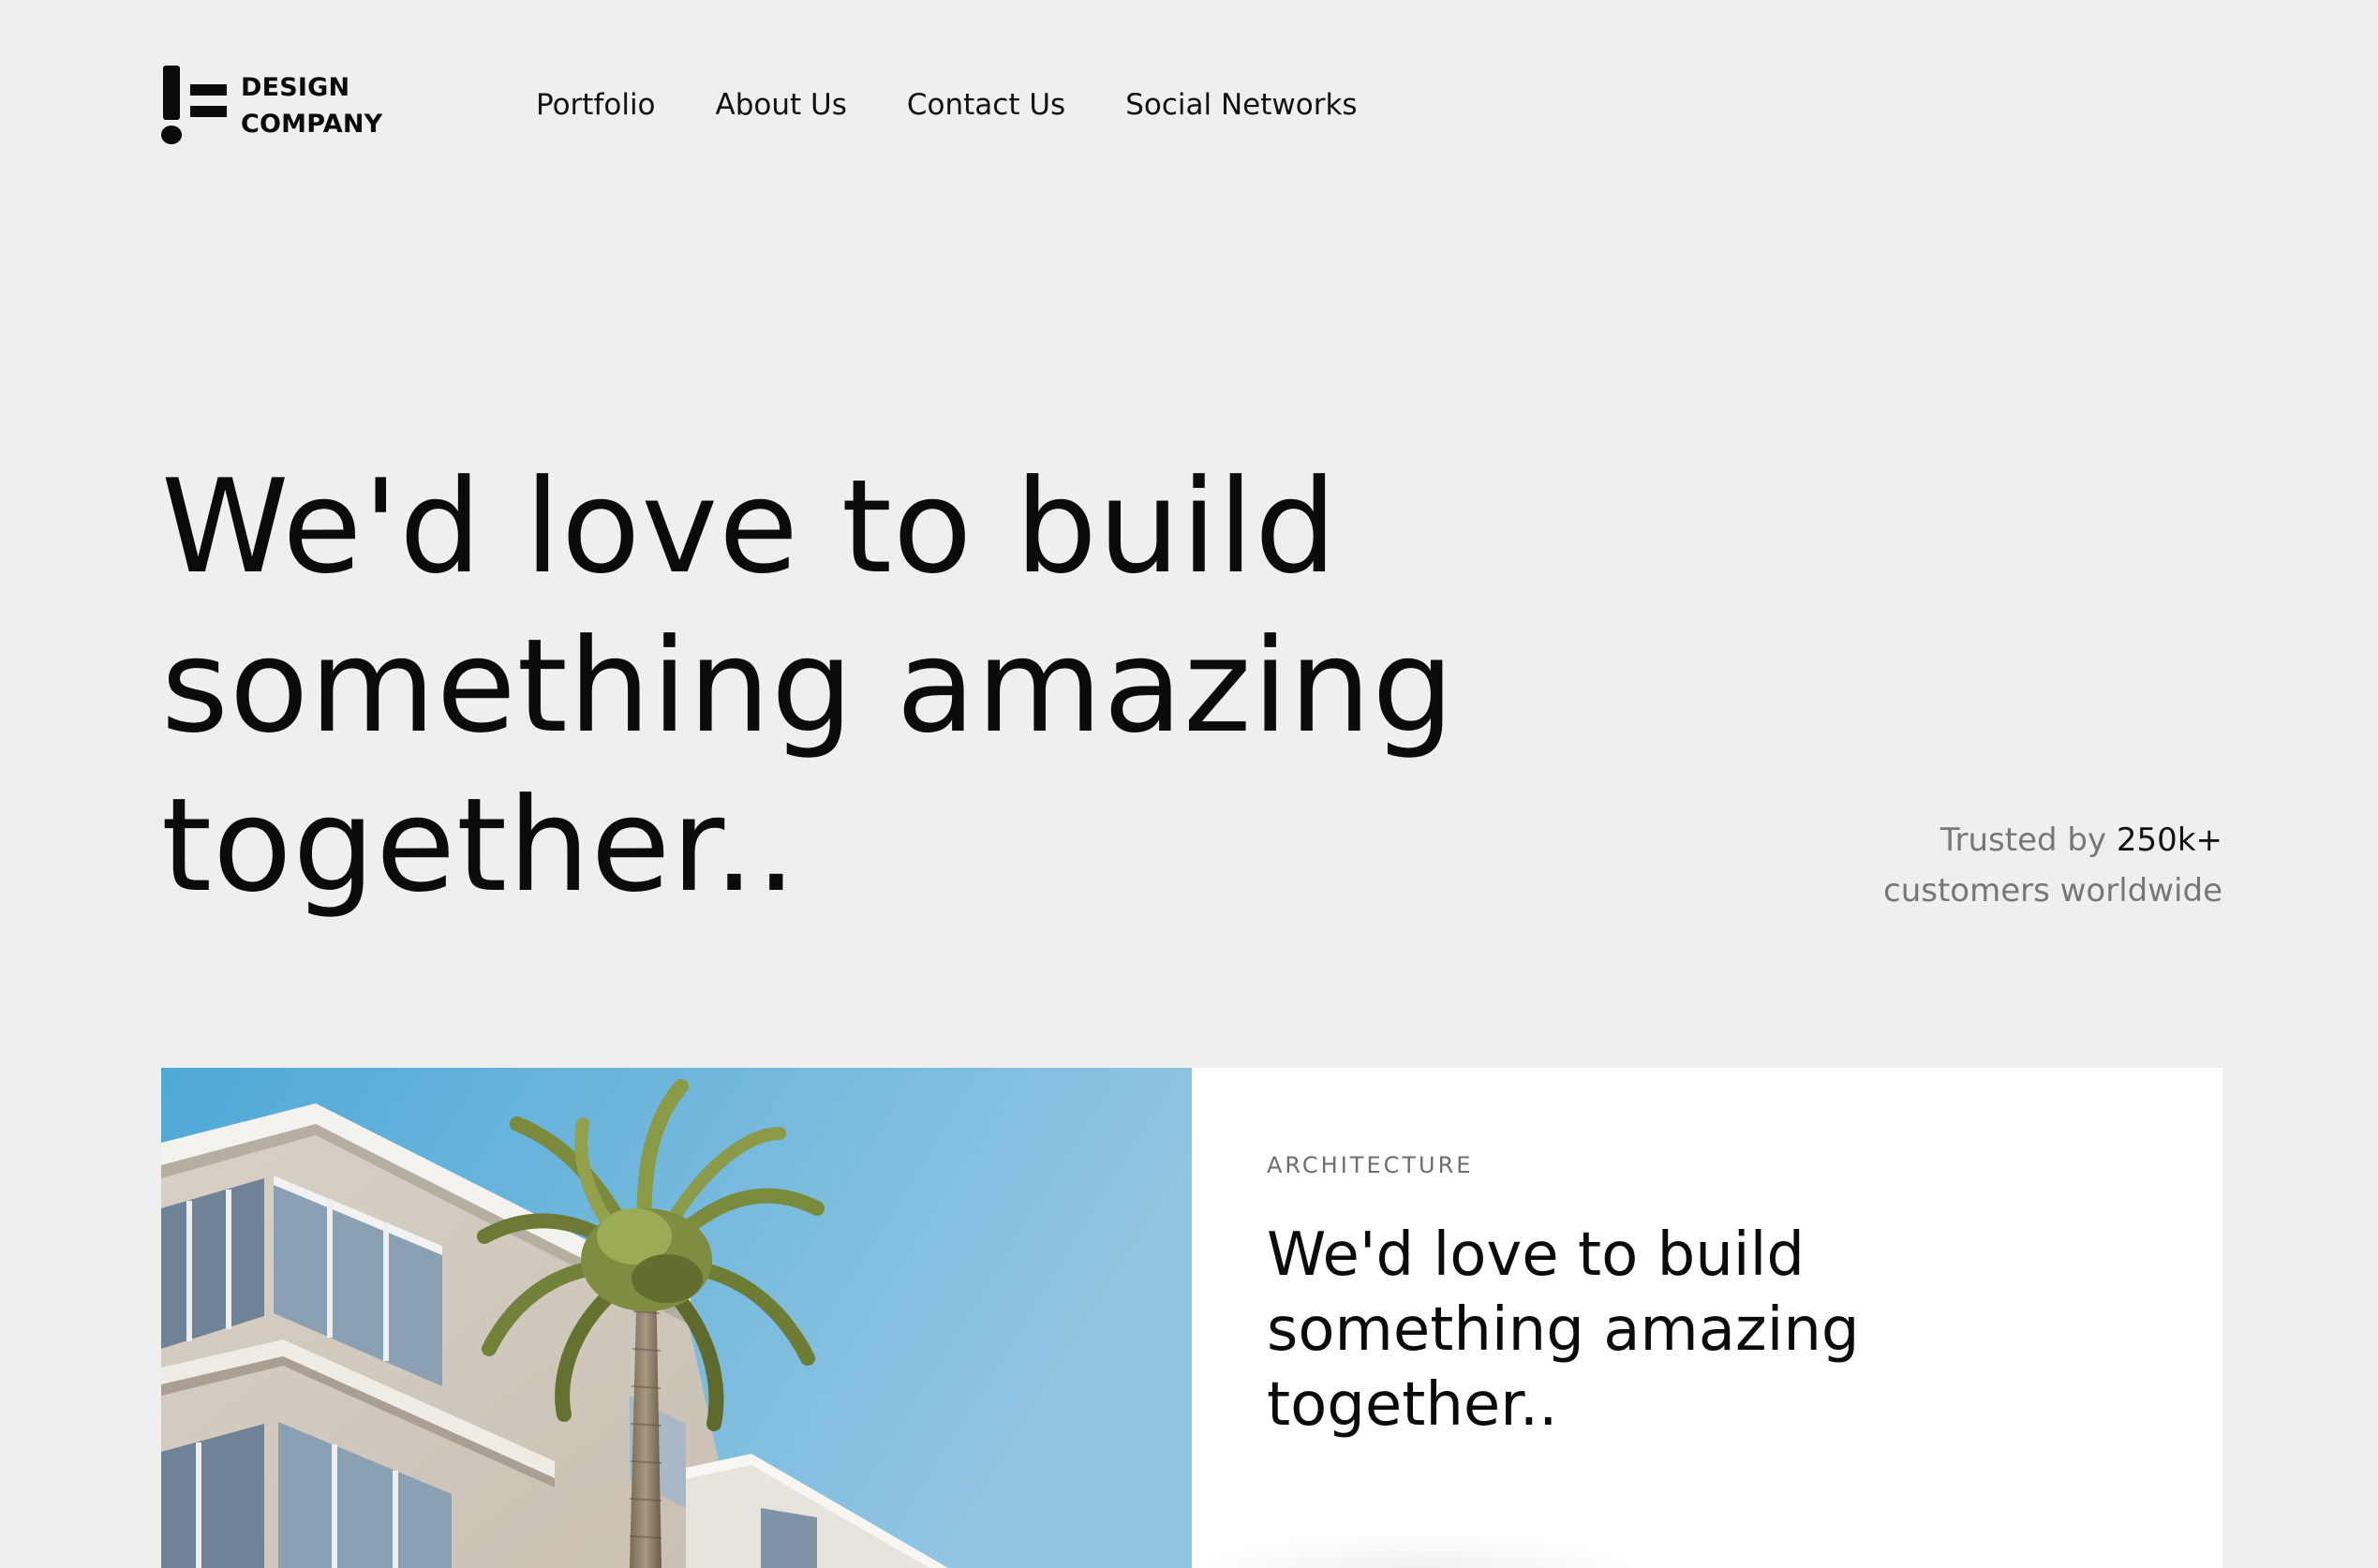 This screenshot has width=2378, height=1568. What do you see at coordinates (1370, 1165) in the screenshot?
I see `card-category: ARCHITECTURE` at bounding box center [1370, 1165].